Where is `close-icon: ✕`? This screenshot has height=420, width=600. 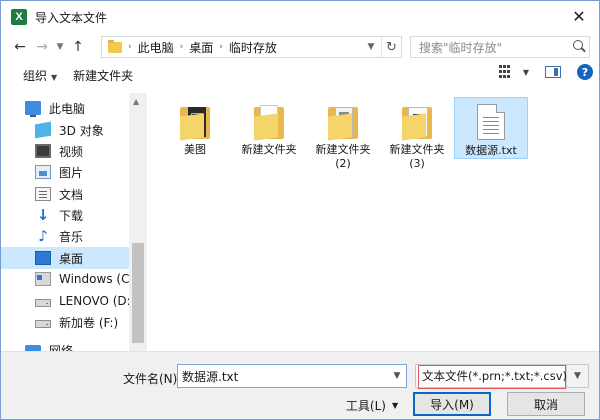 close-icon: ✕ is located at coordinates (579, 16).